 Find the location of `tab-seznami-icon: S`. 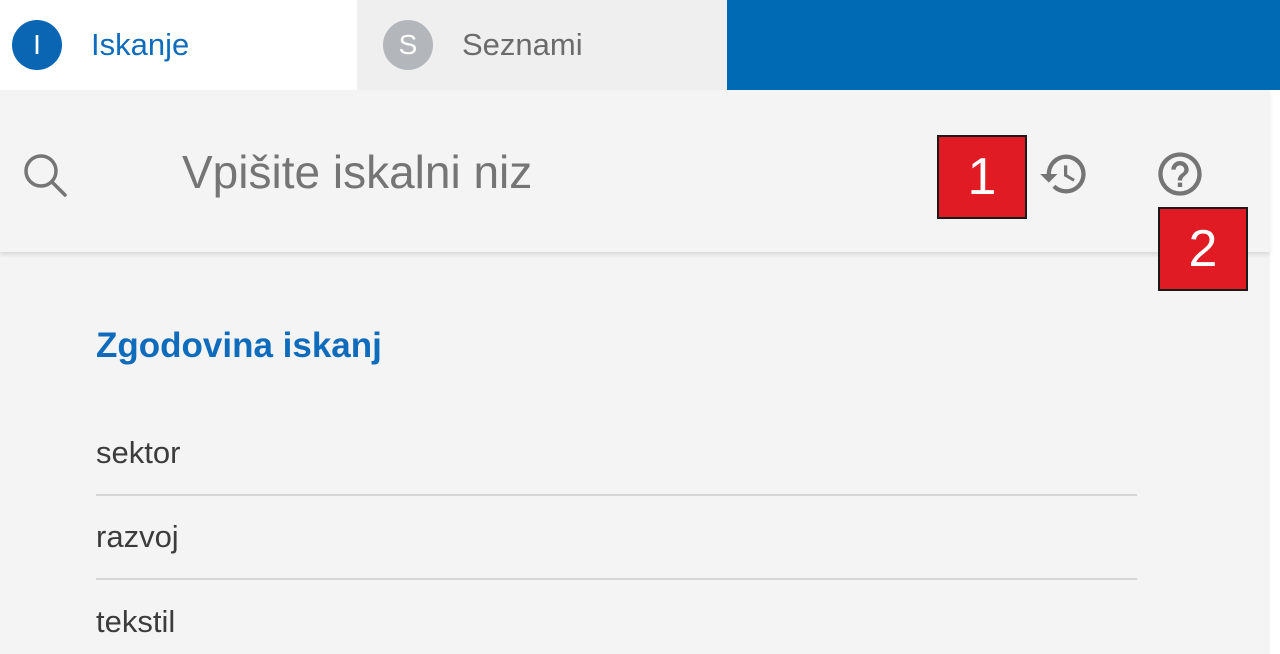

tab-seznami-icon: S is located at coordinates (408, 45).